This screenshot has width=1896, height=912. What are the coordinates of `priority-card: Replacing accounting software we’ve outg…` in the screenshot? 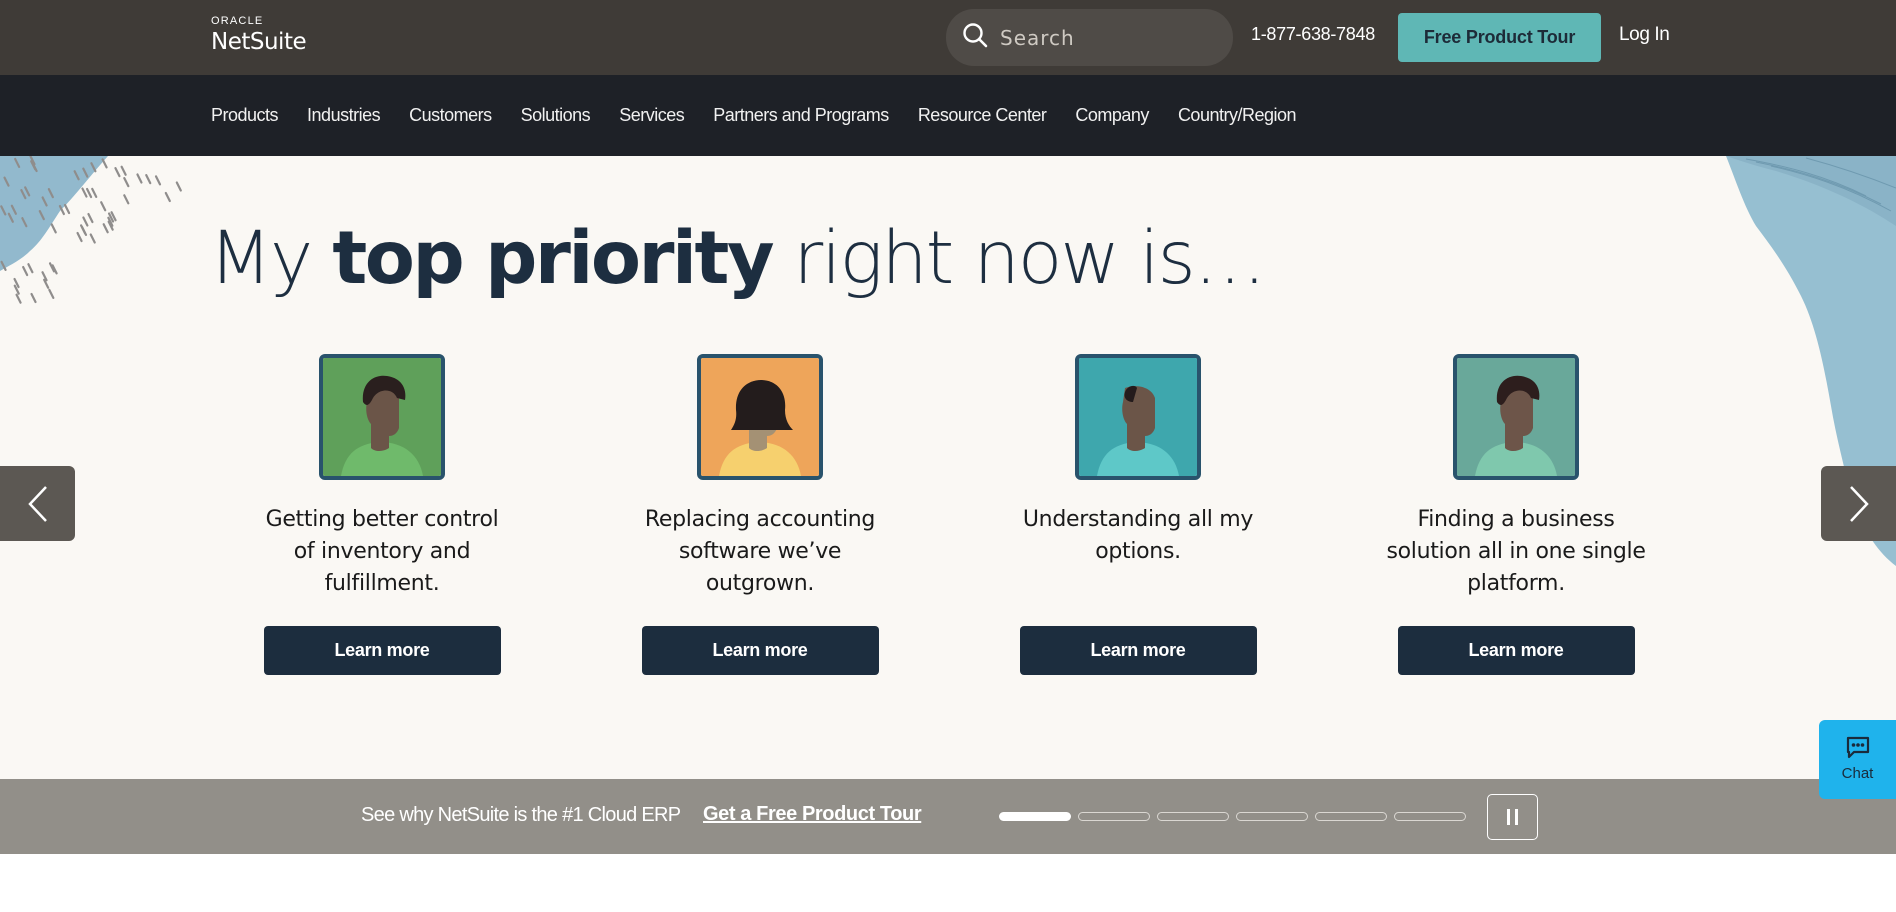 It's located at (760, 514).